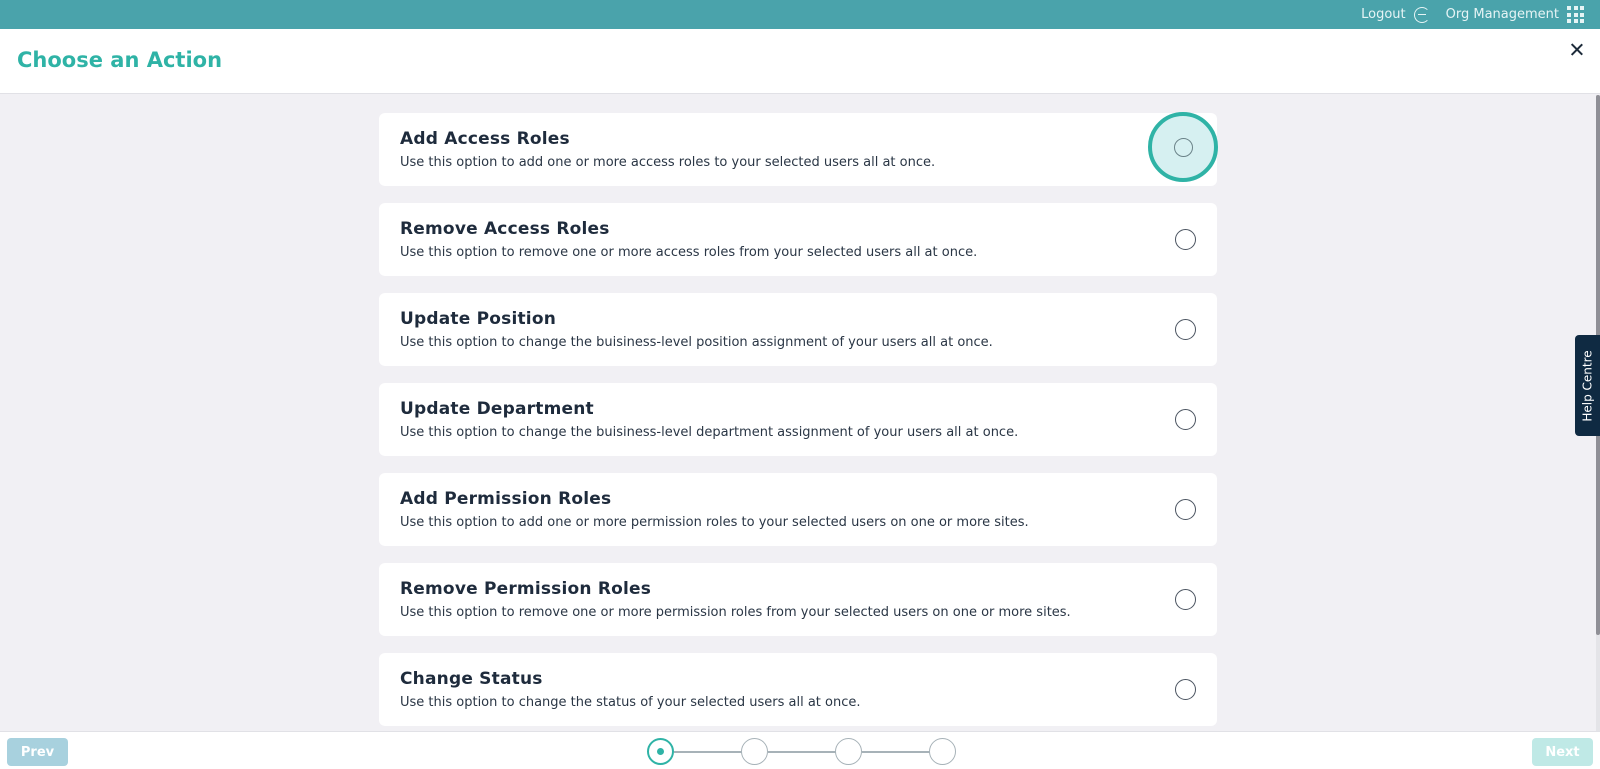 The image size is (1600, 769). I want to click on page-title: Choose an Action, so click(120, 60).